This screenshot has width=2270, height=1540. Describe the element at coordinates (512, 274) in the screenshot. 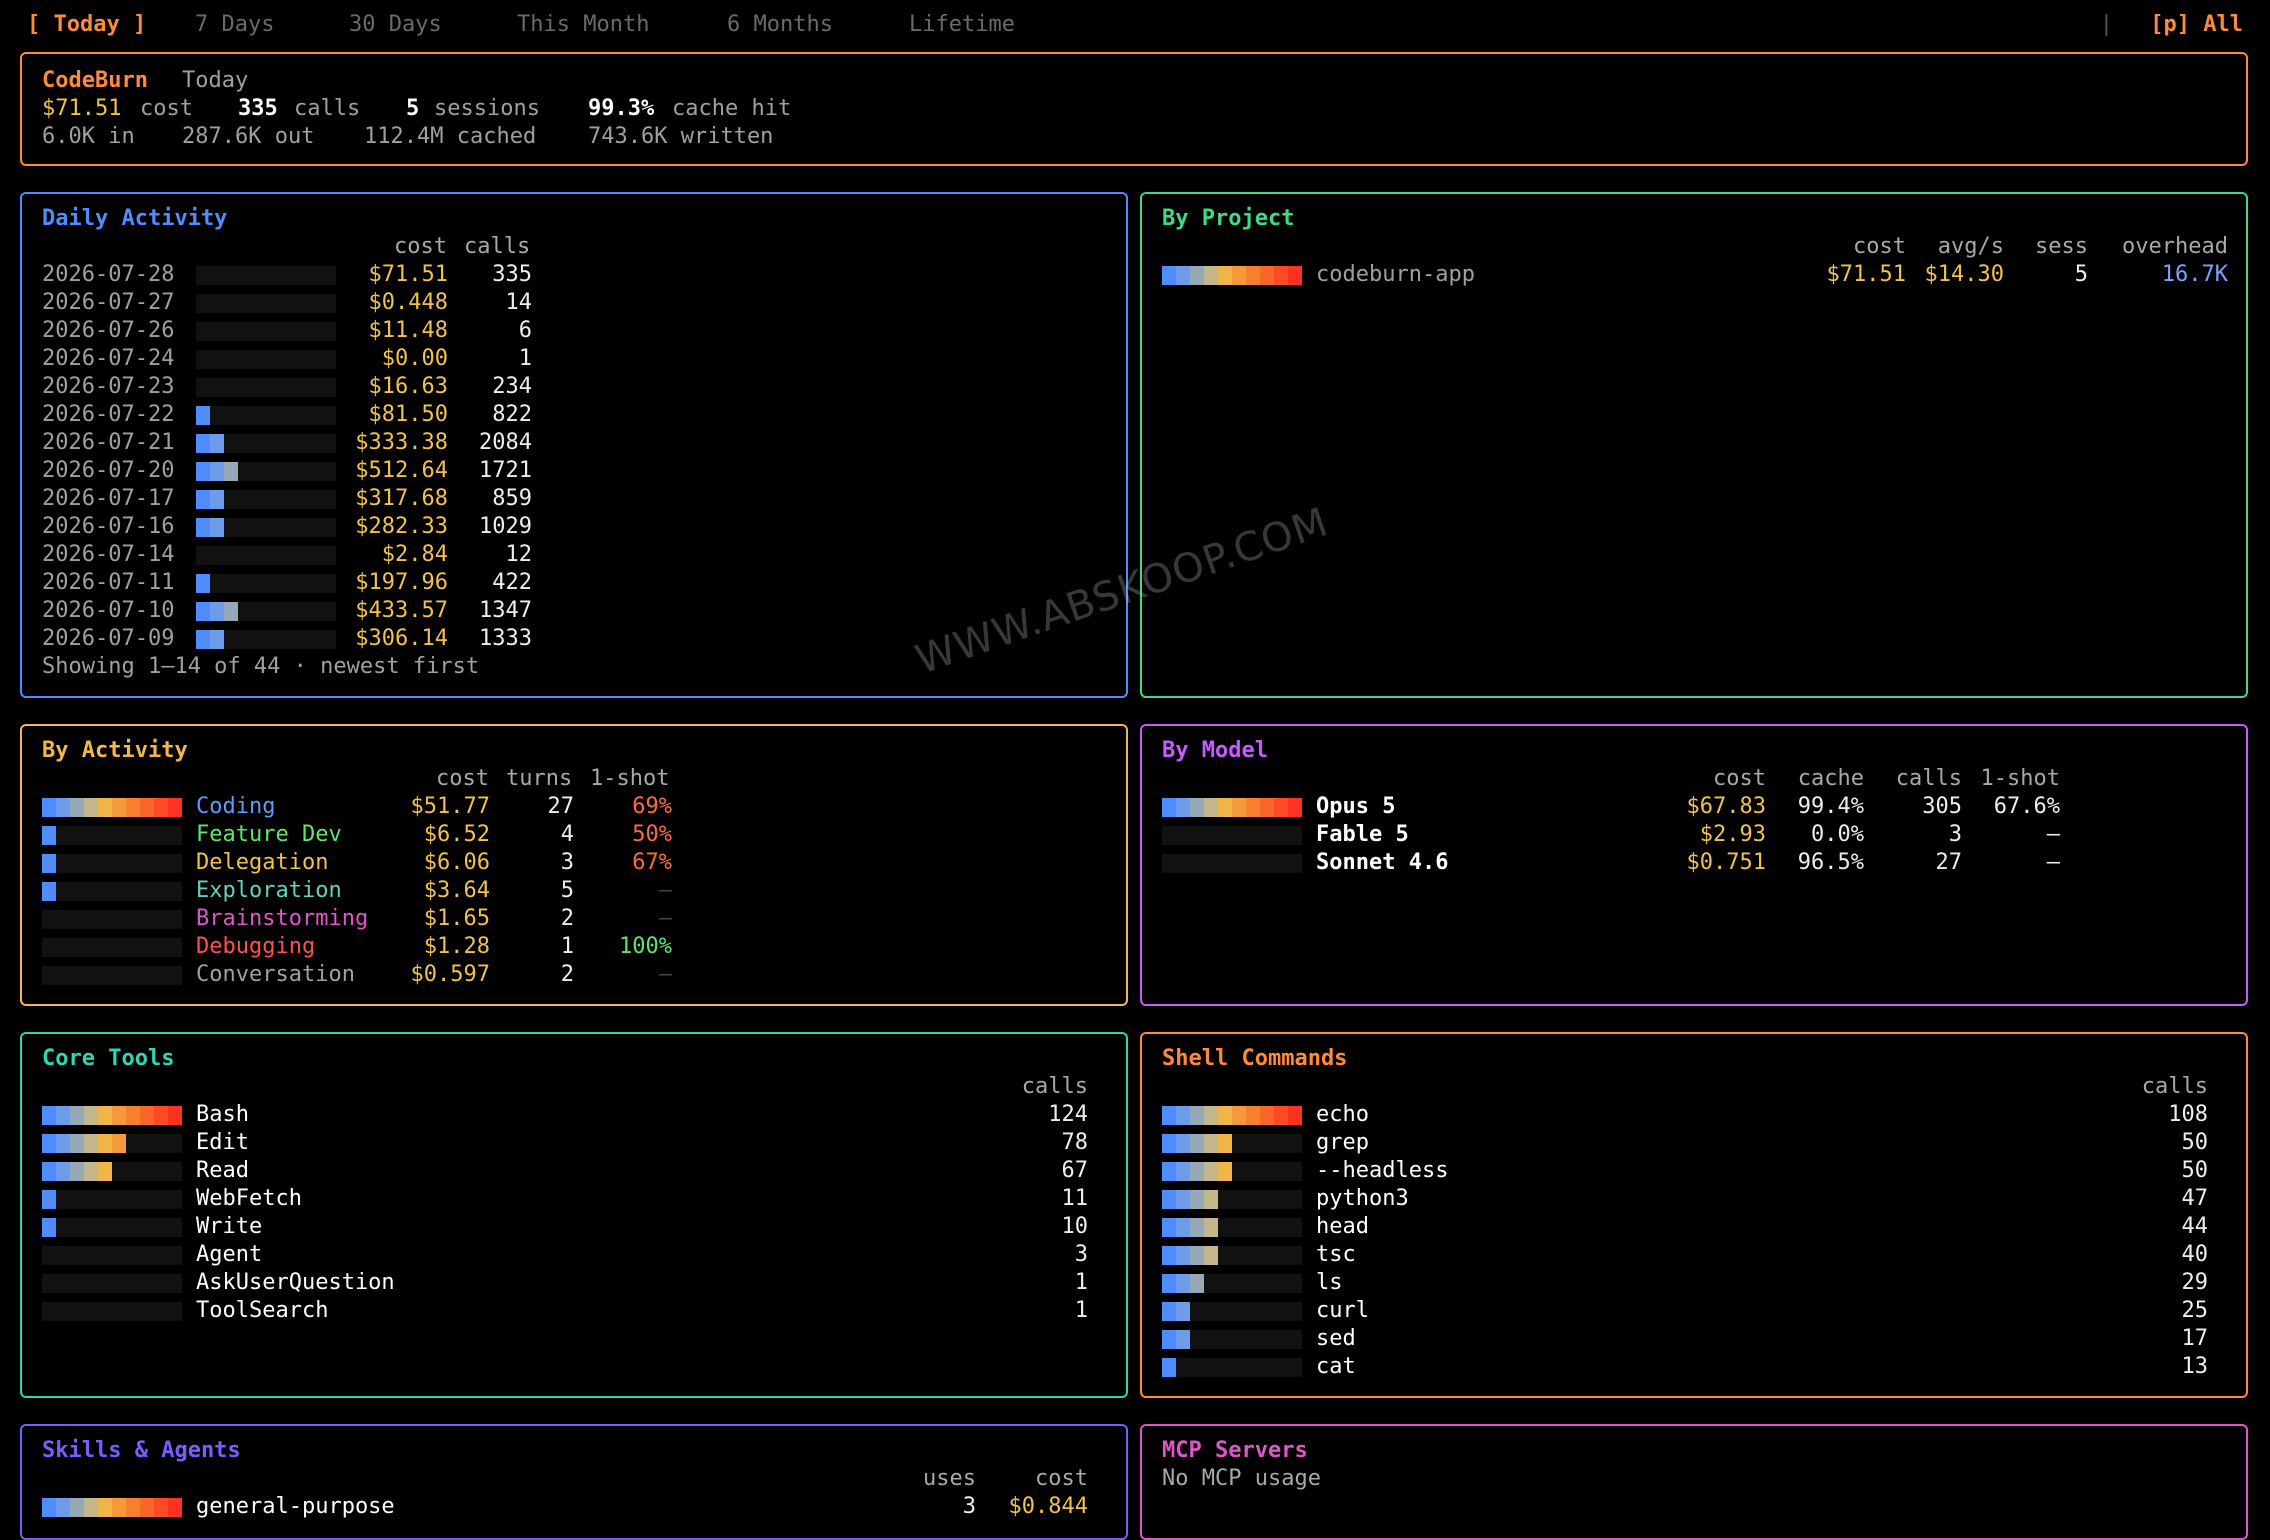

I see `row-calls: 335` at that location.